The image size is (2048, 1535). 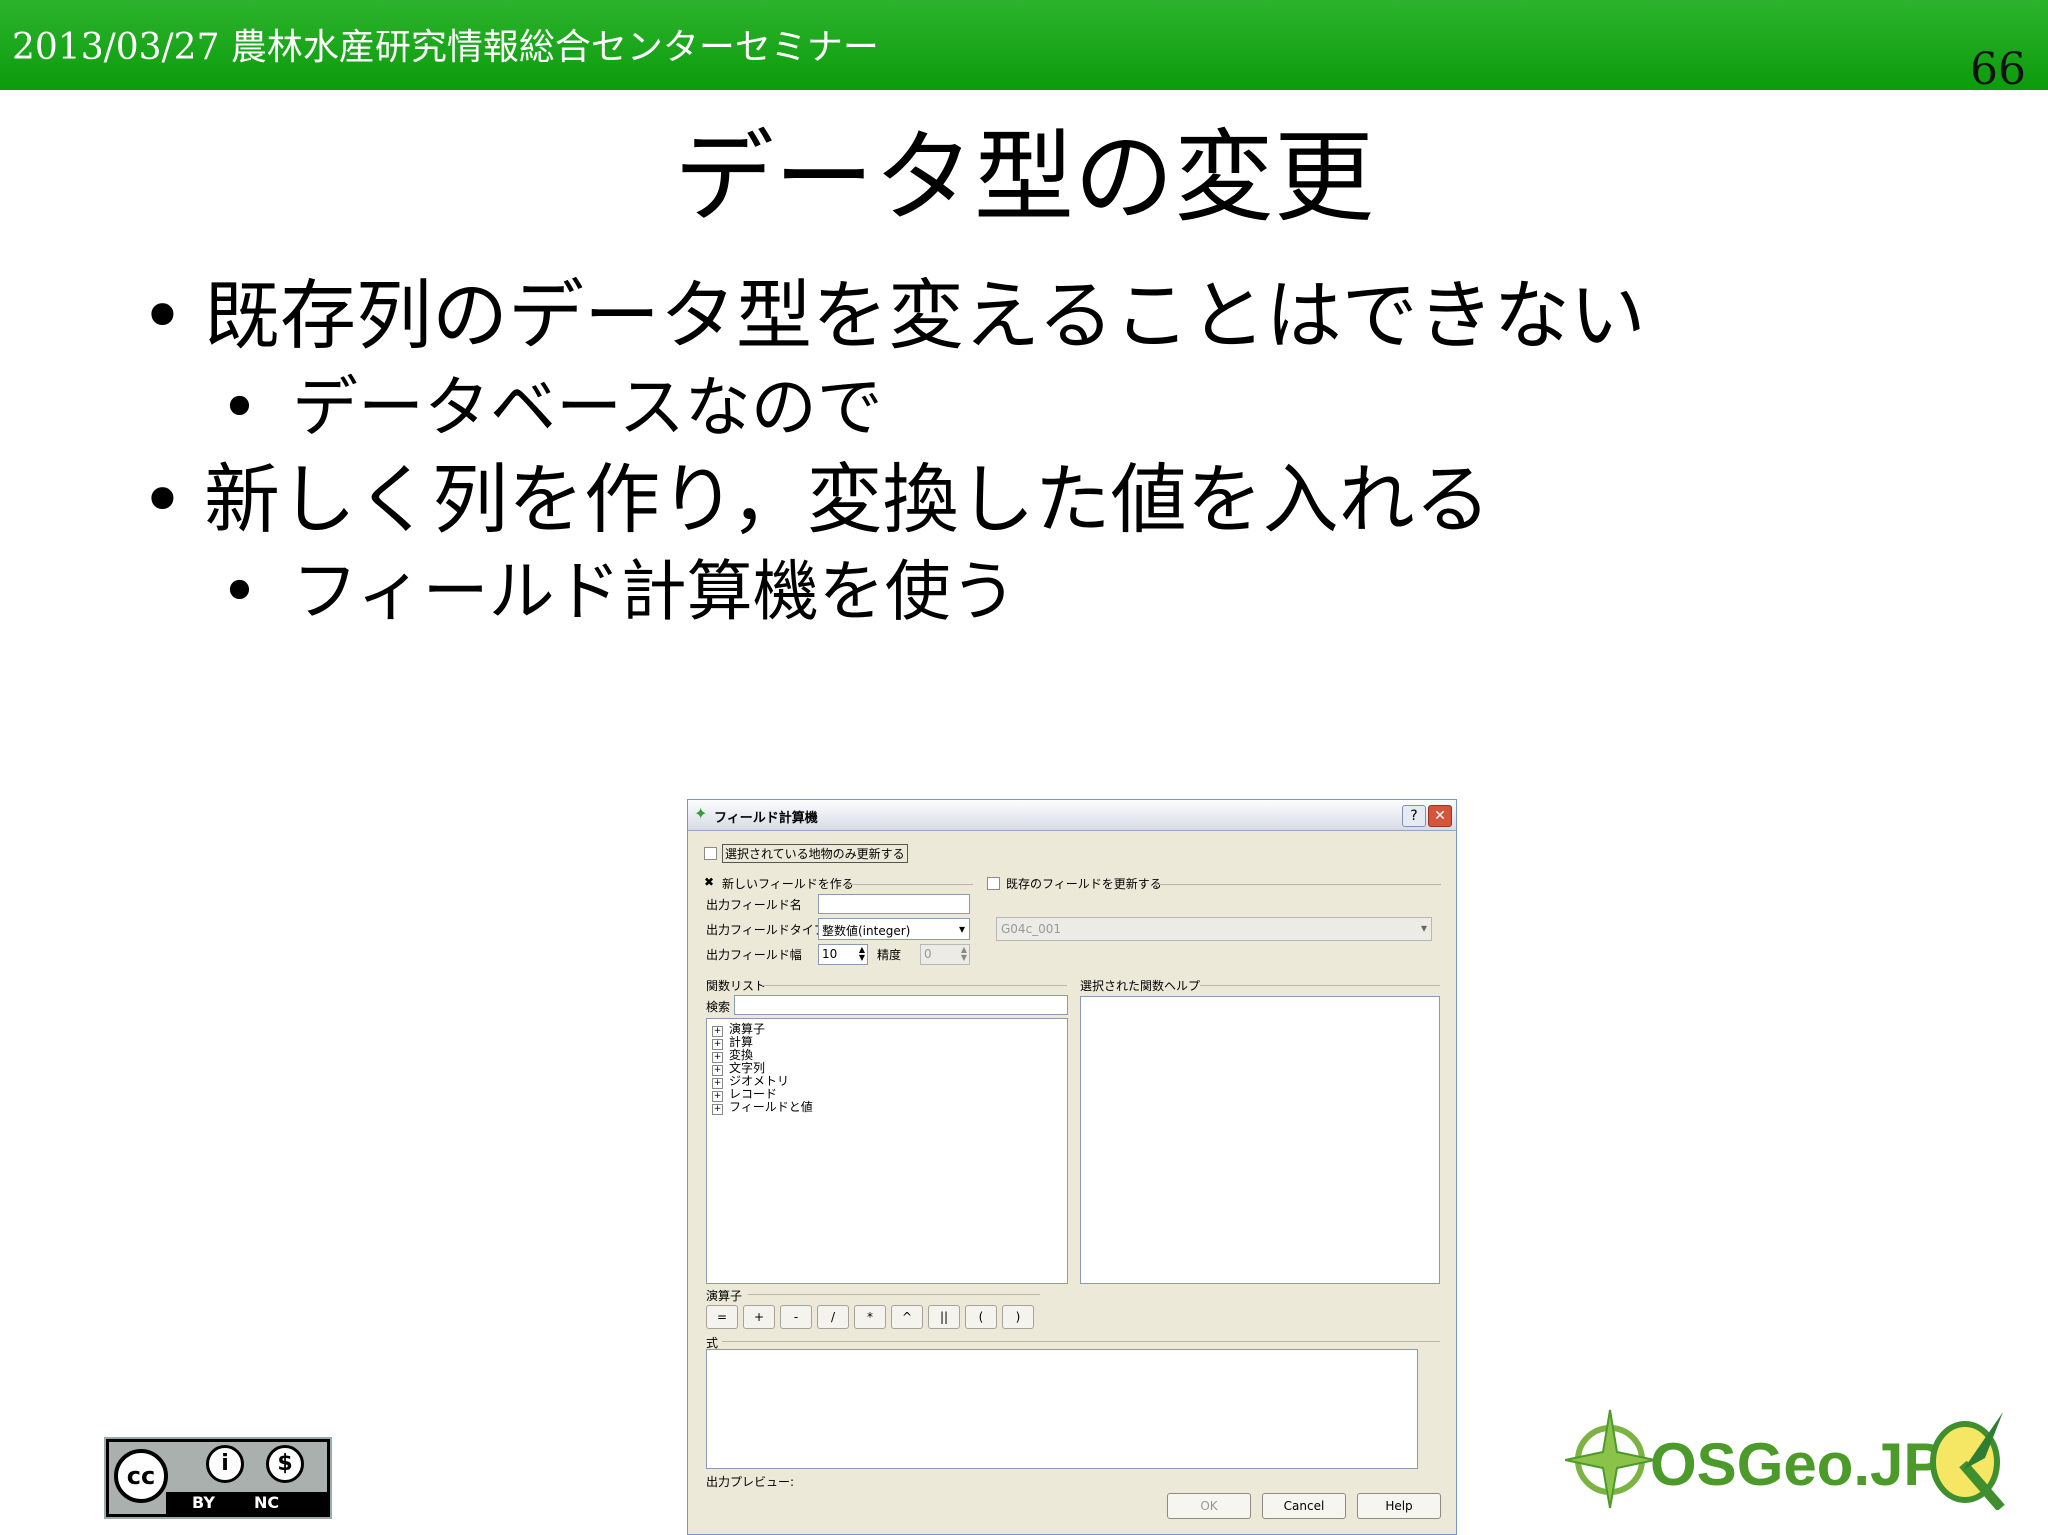 What do you see at coordinates (1024, 47) in the screenshot?
I see `header-bar: 2013/03/27 農林水産研究情報総合センターセミナー 66` at bounding box center [1024, 47].